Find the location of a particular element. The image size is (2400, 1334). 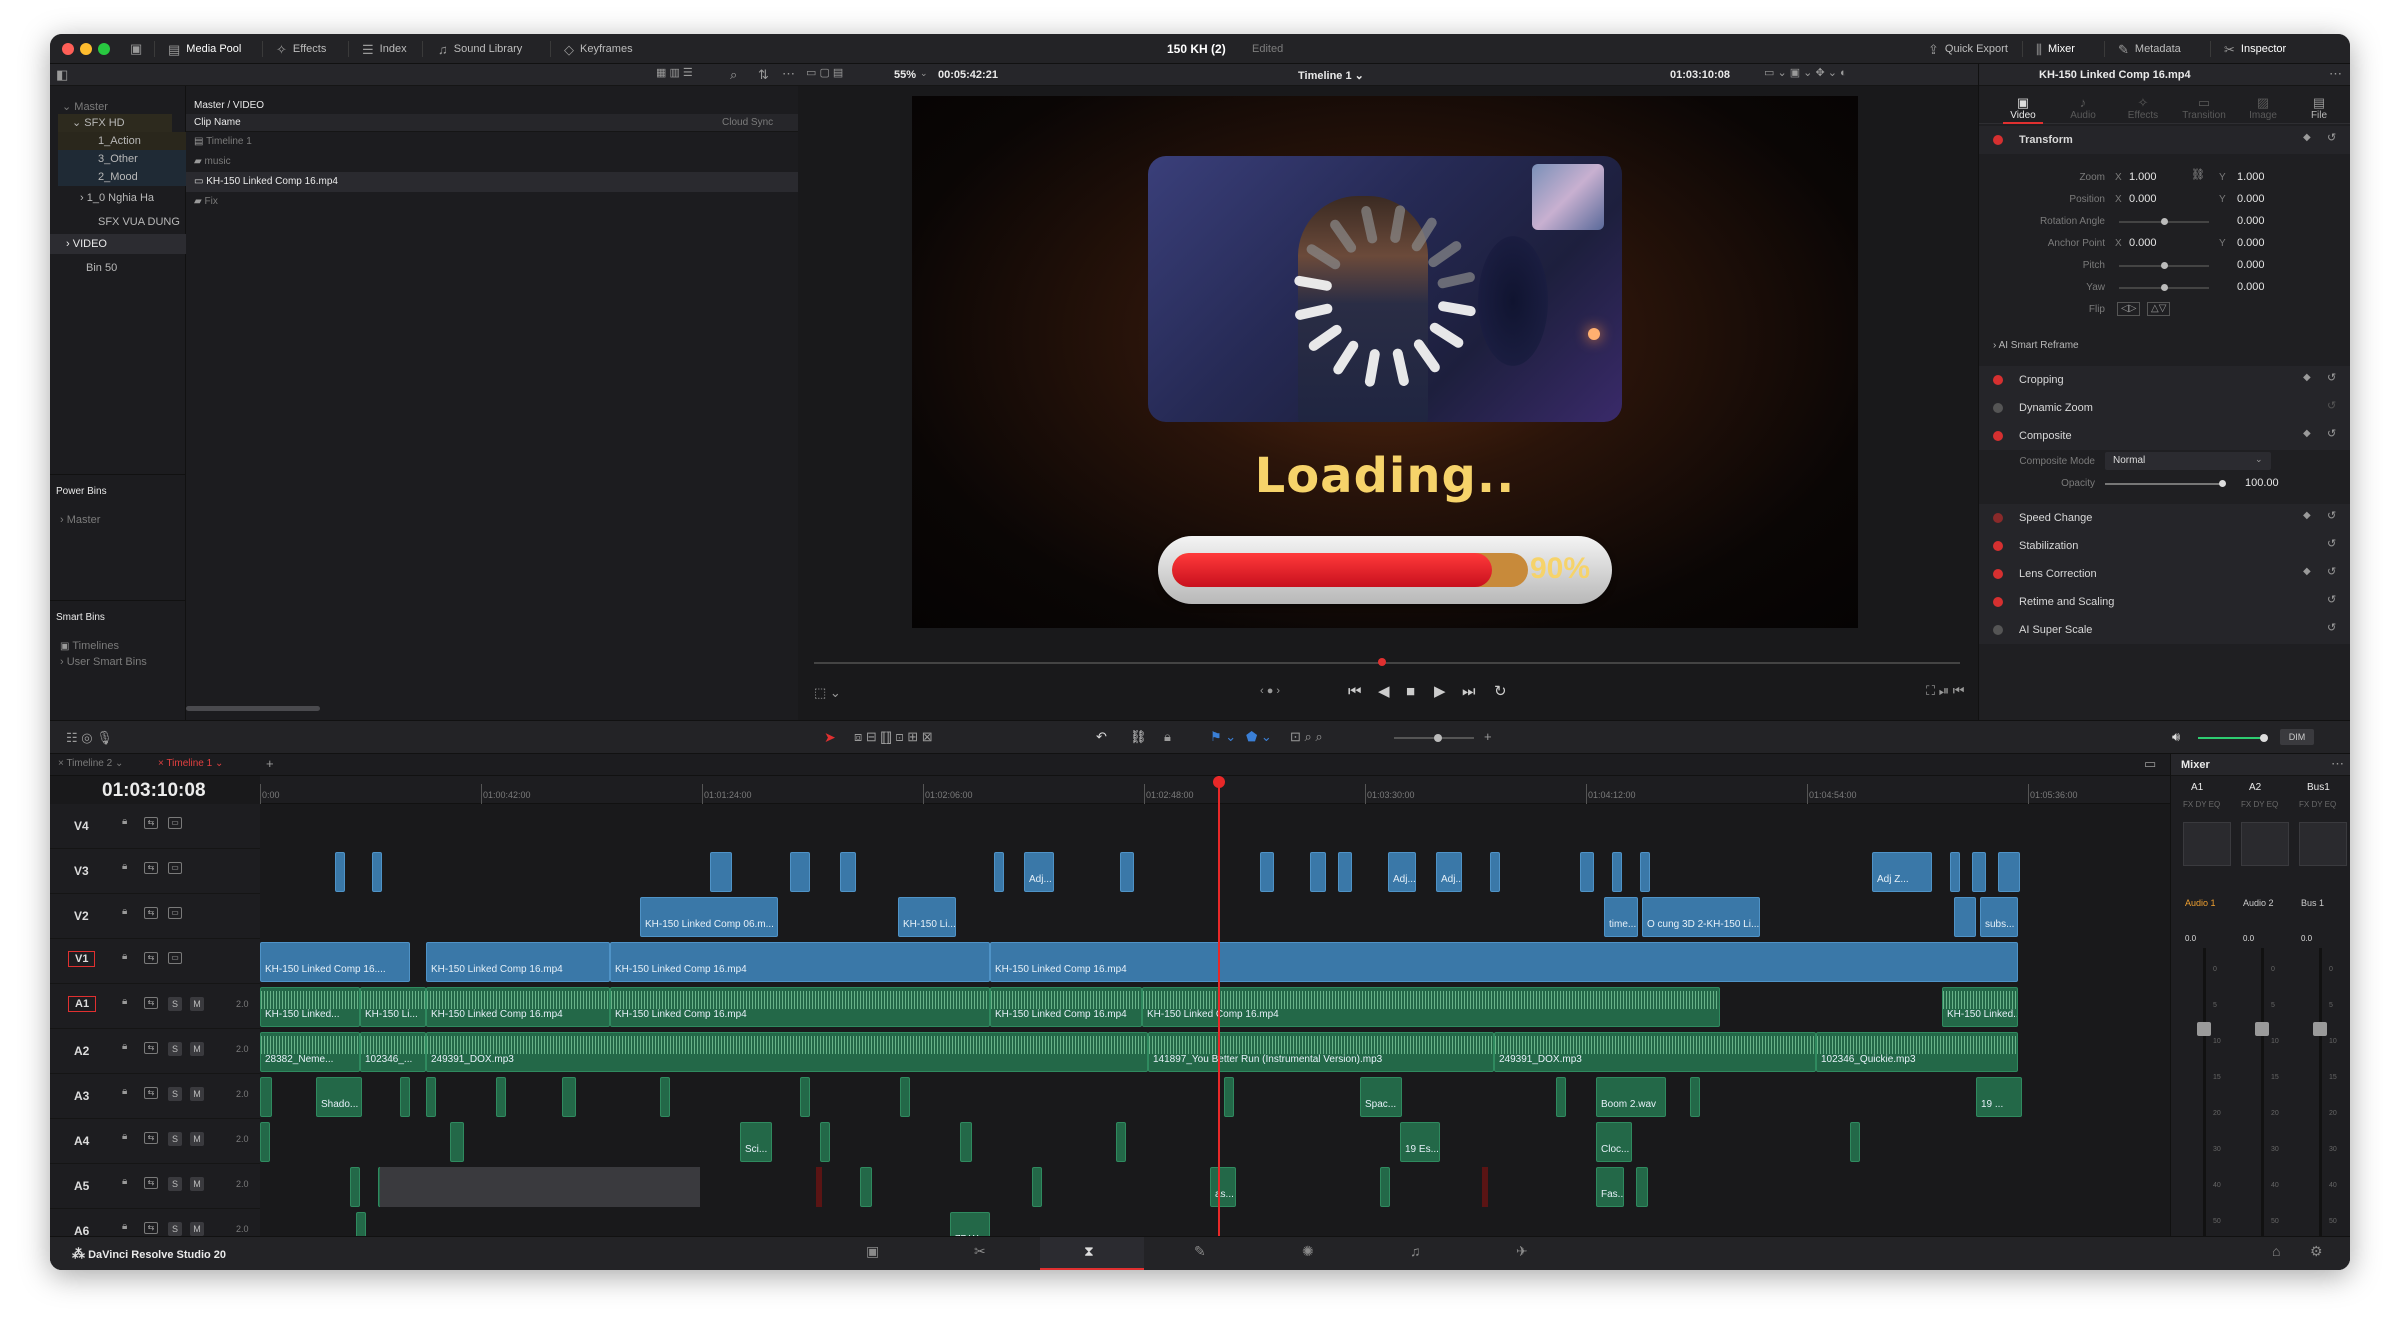

dynamic-zoom-toggle is located at coordinates (1998, 408).